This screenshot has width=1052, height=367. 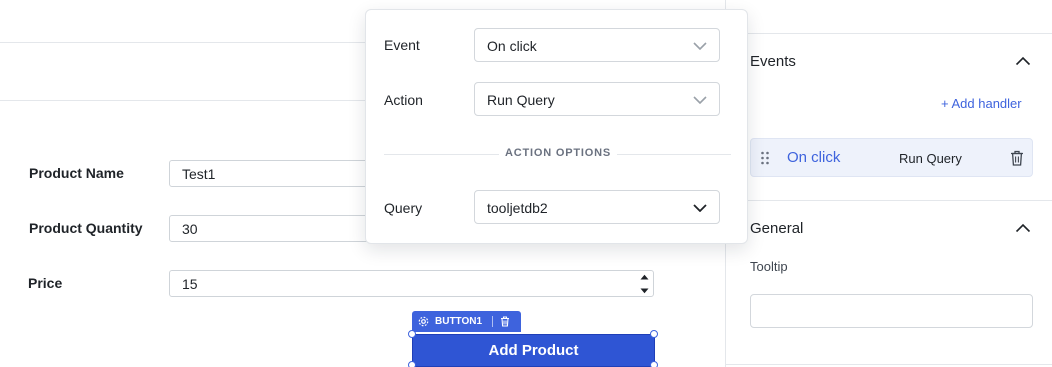 I want to click on widget-tag-label: BUTTON1, so click(x=459, y=321).